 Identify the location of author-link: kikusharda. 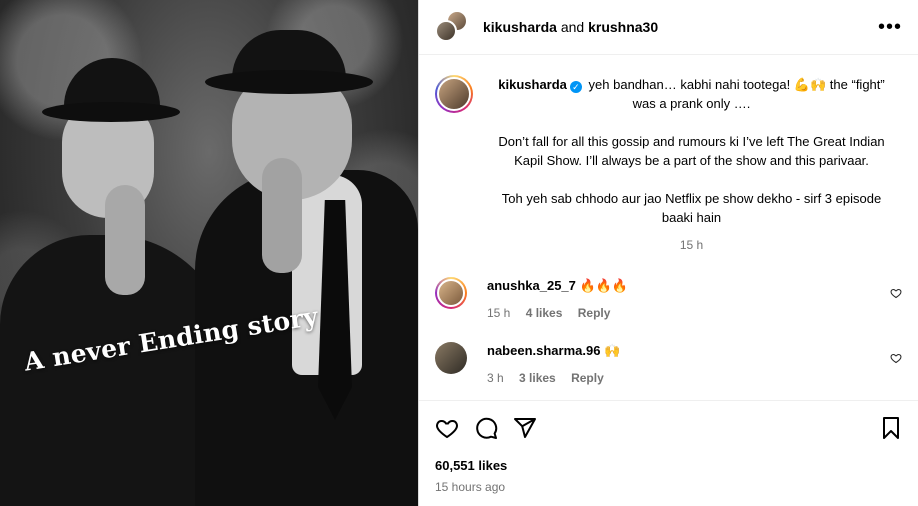
(520, 27).